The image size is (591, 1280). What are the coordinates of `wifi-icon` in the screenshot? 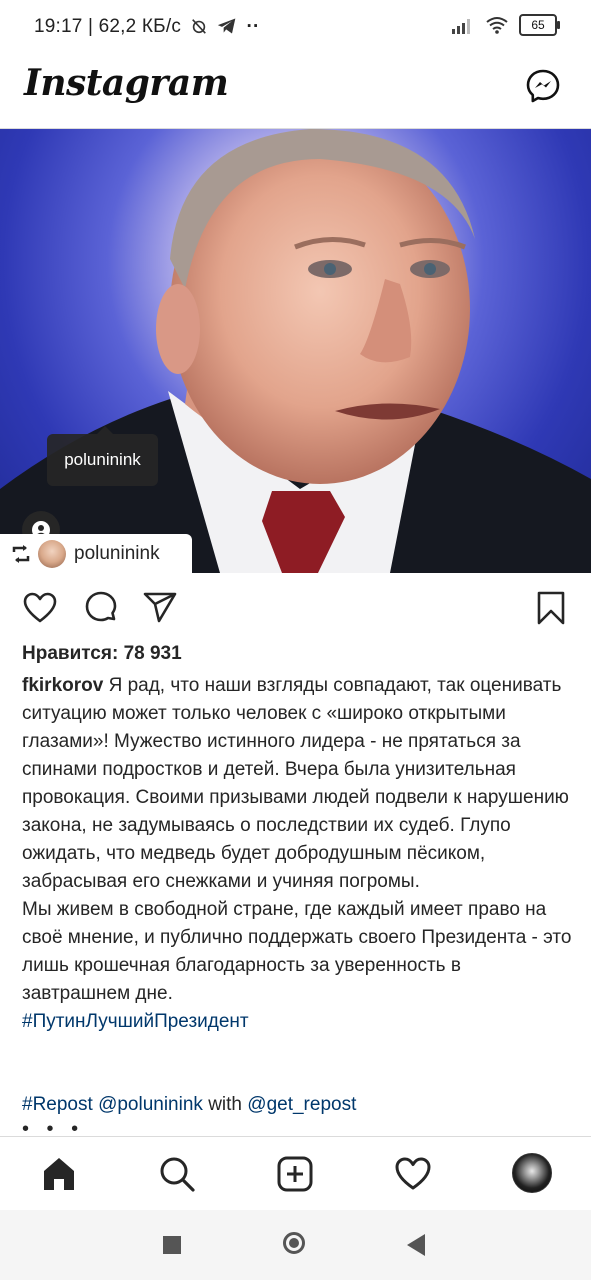 It's located at (497, 25).